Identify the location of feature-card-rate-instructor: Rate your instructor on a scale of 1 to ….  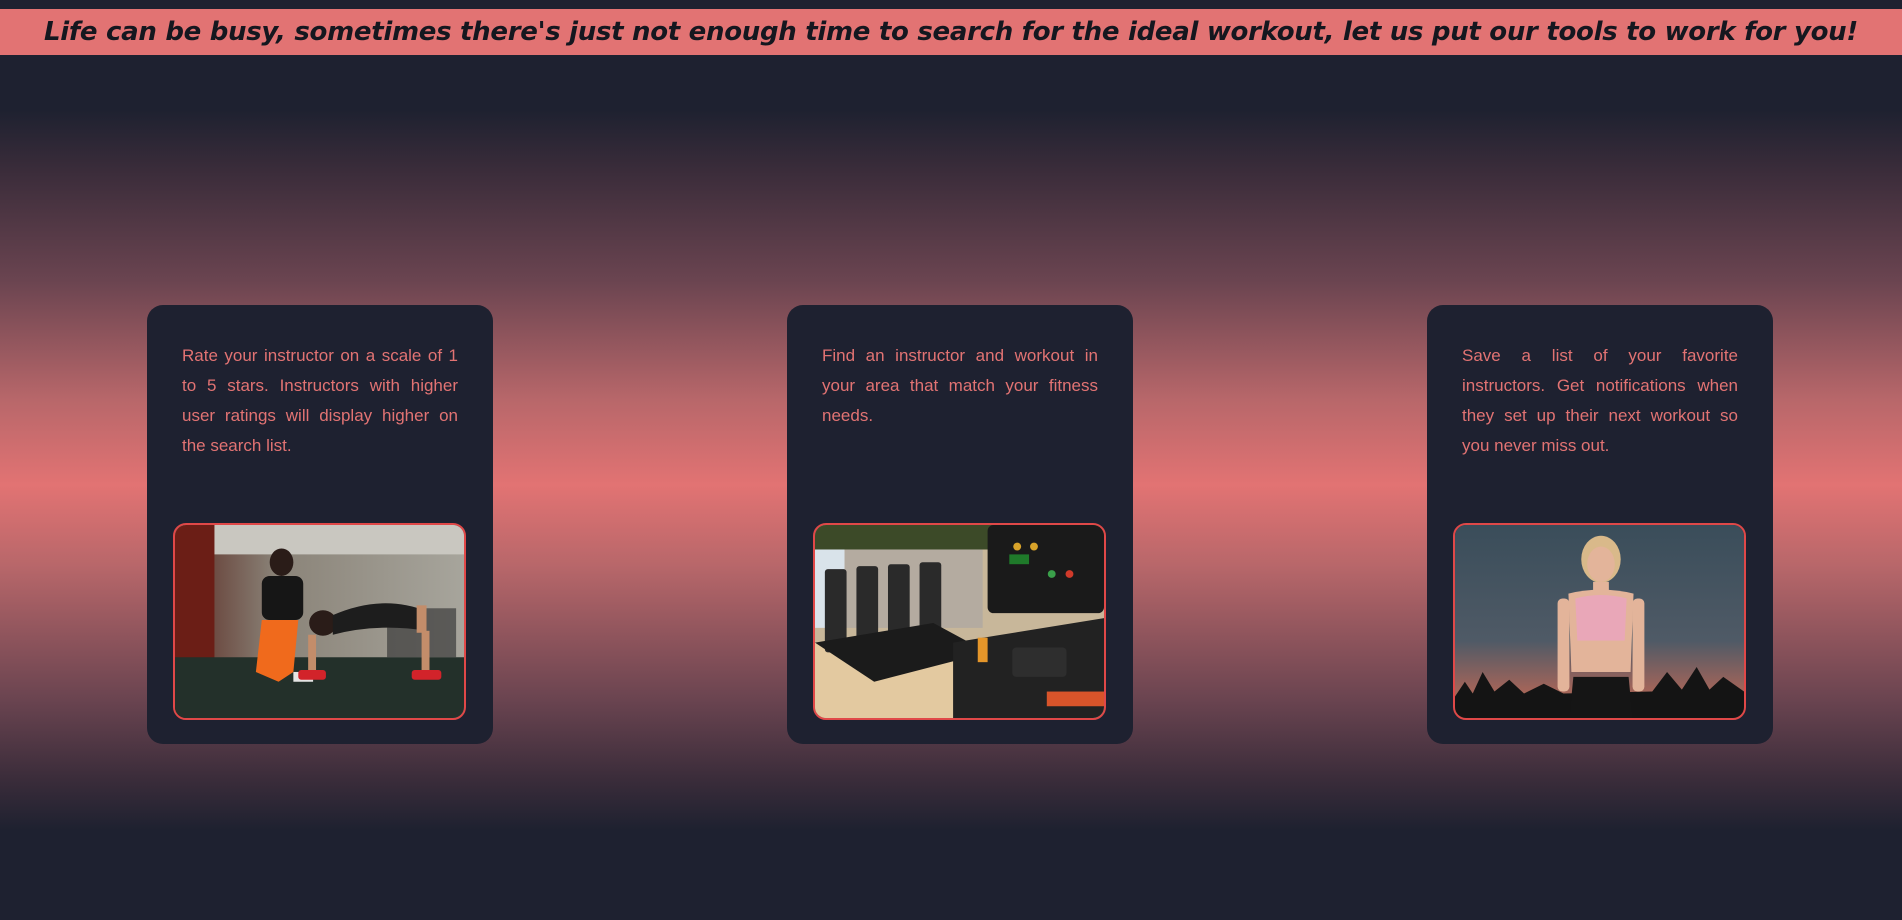
(320, 524).